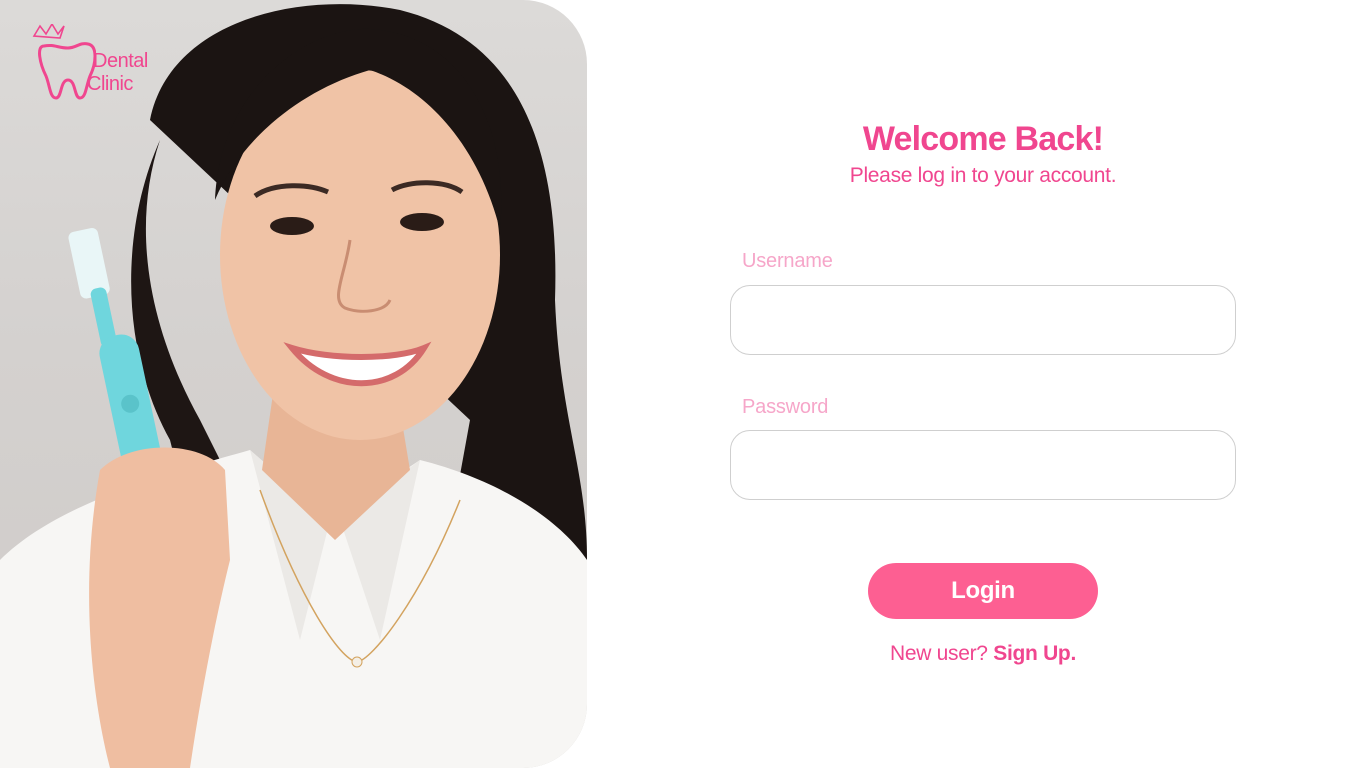 The image size is (1366, 768). Describe the element at coordinates (939, 653) in the screenshot. I see `new-user-text: New user?` at that location.